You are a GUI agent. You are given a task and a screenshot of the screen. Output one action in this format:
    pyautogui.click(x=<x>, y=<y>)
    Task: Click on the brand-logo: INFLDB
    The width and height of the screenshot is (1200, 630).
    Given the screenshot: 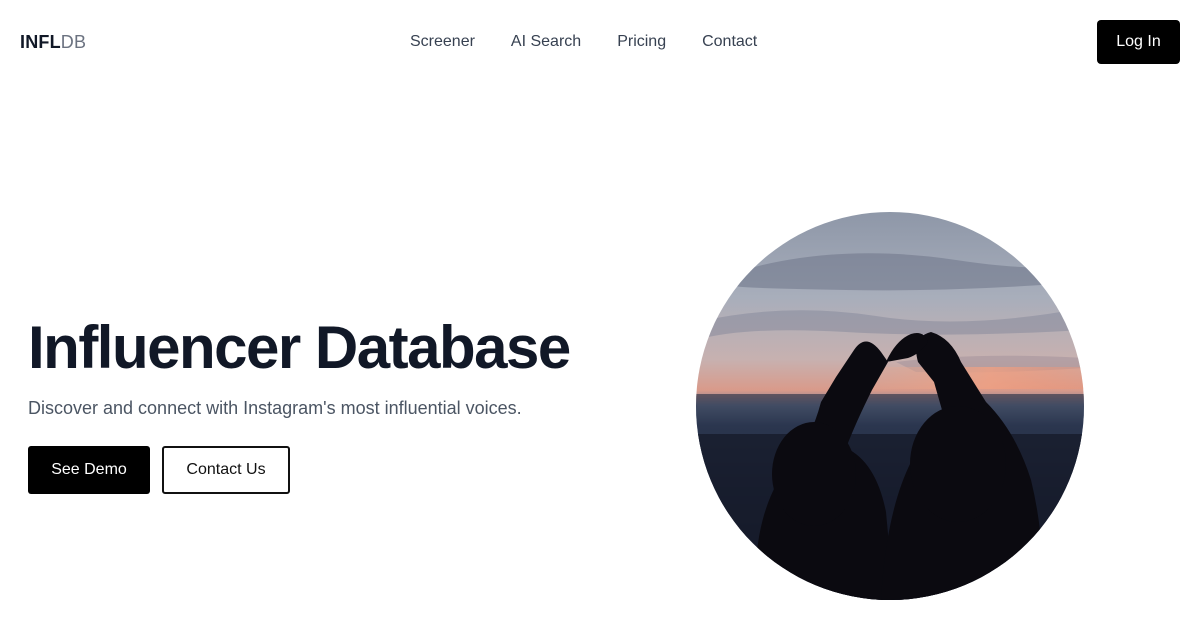 What is the action you would take?
    pyautogui.click(x=53, y=42)
    